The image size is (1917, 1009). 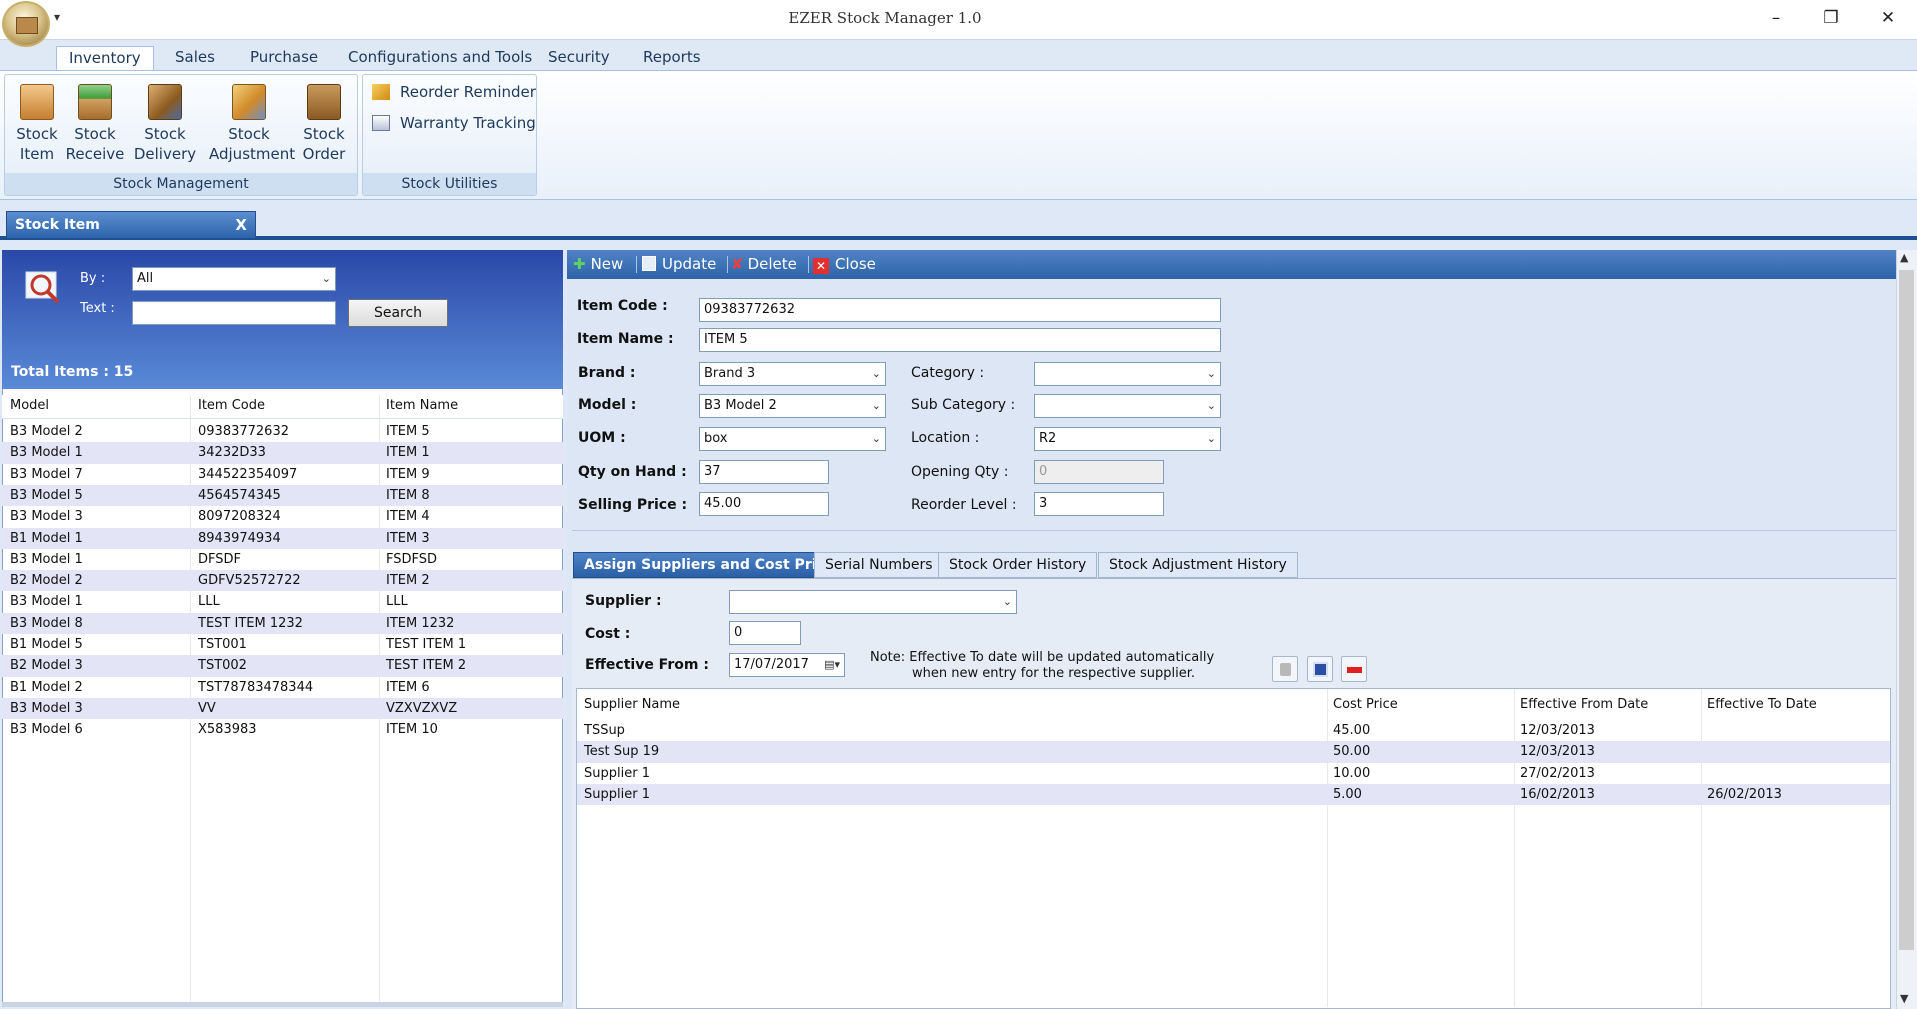 What do you see at coordinates (604, 730) in the screenshot?
I see `cell-supplier-name: TSSup` at bounding box center [604, 730].